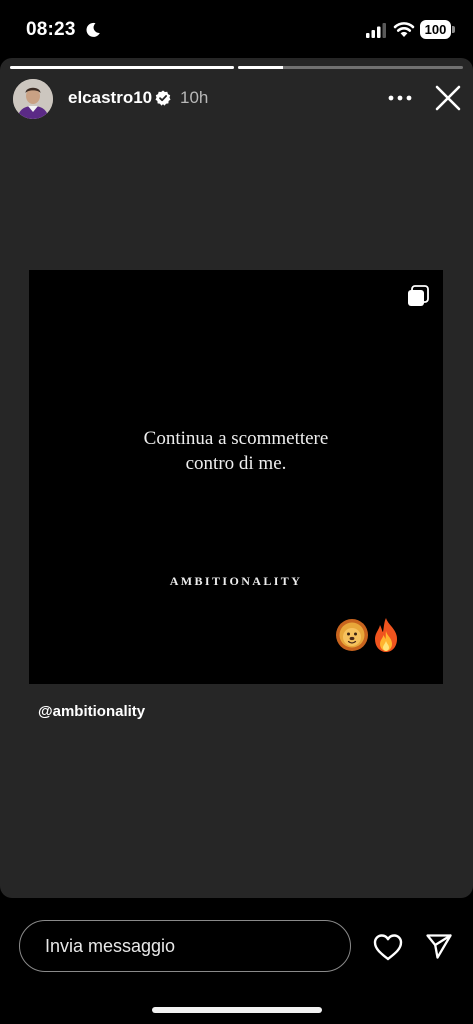  What do you see at coordinates (453, 29) in the screenshot?
I see `battery-cap` at bounding box center [453, 29].